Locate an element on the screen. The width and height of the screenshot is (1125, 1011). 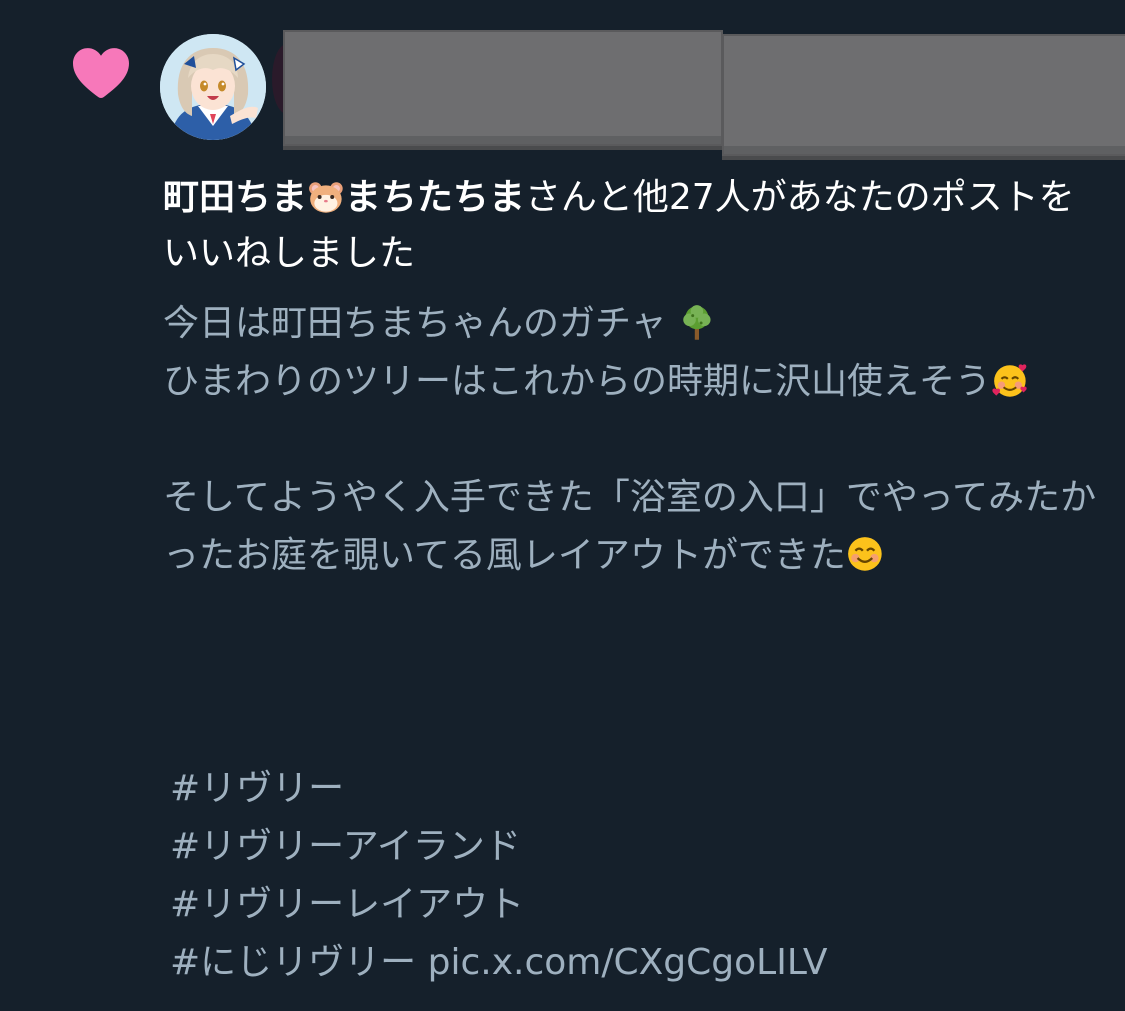
post-line: 今日は町田ちまちゃんのガチャ is located at coordinates (415, 323).